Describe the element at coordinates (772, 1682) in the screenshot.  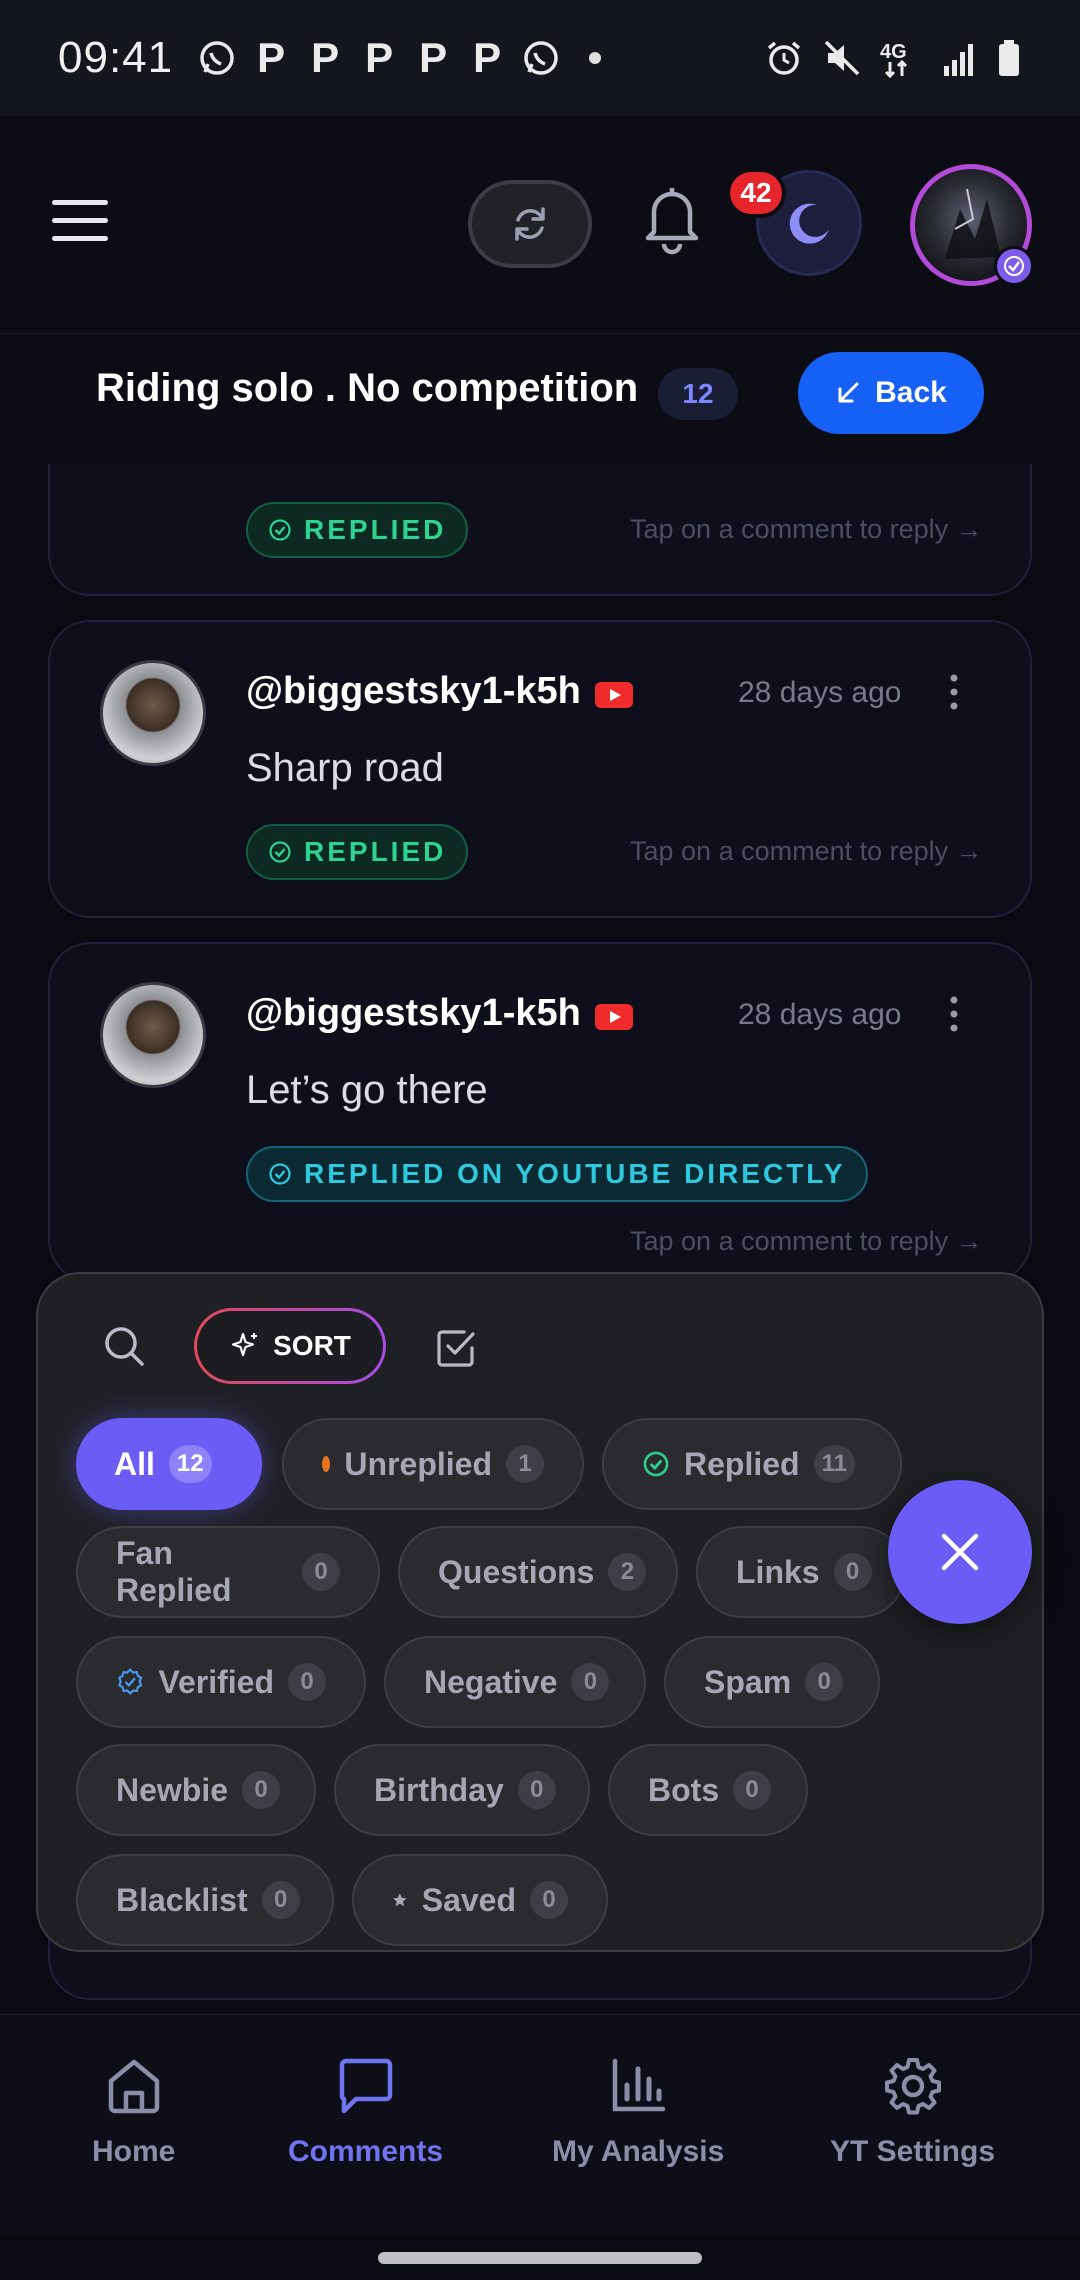
I see `filter-chip-spam: Spam 0` at that location.